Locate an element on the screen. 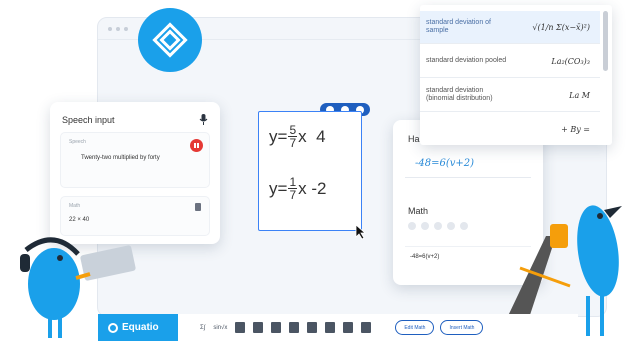 This screenshot has height=341, width=635. handwriting-icon is located at coordinates (258, 327).